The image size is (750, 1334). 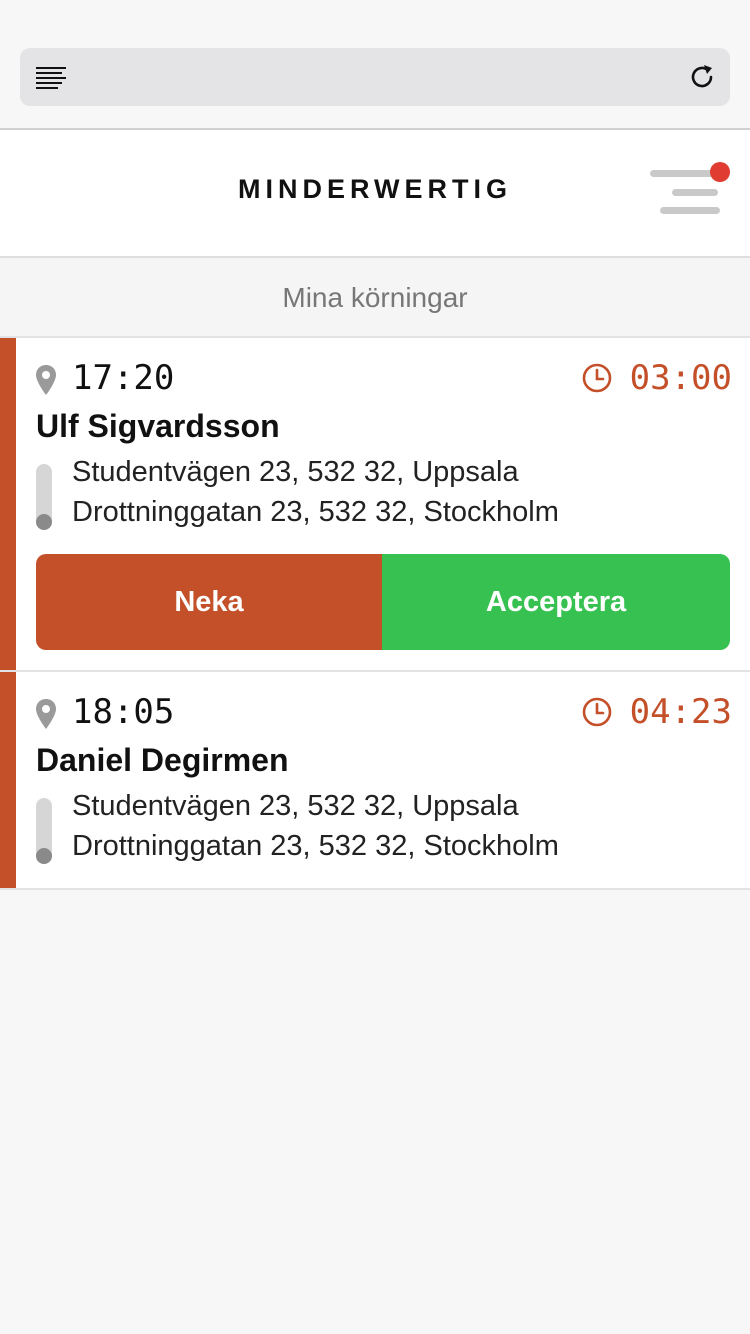 What do you see at coordinates (209, 602) in the screenshot?
I see `decline-button: Neka` at bounding box center [209, 602].